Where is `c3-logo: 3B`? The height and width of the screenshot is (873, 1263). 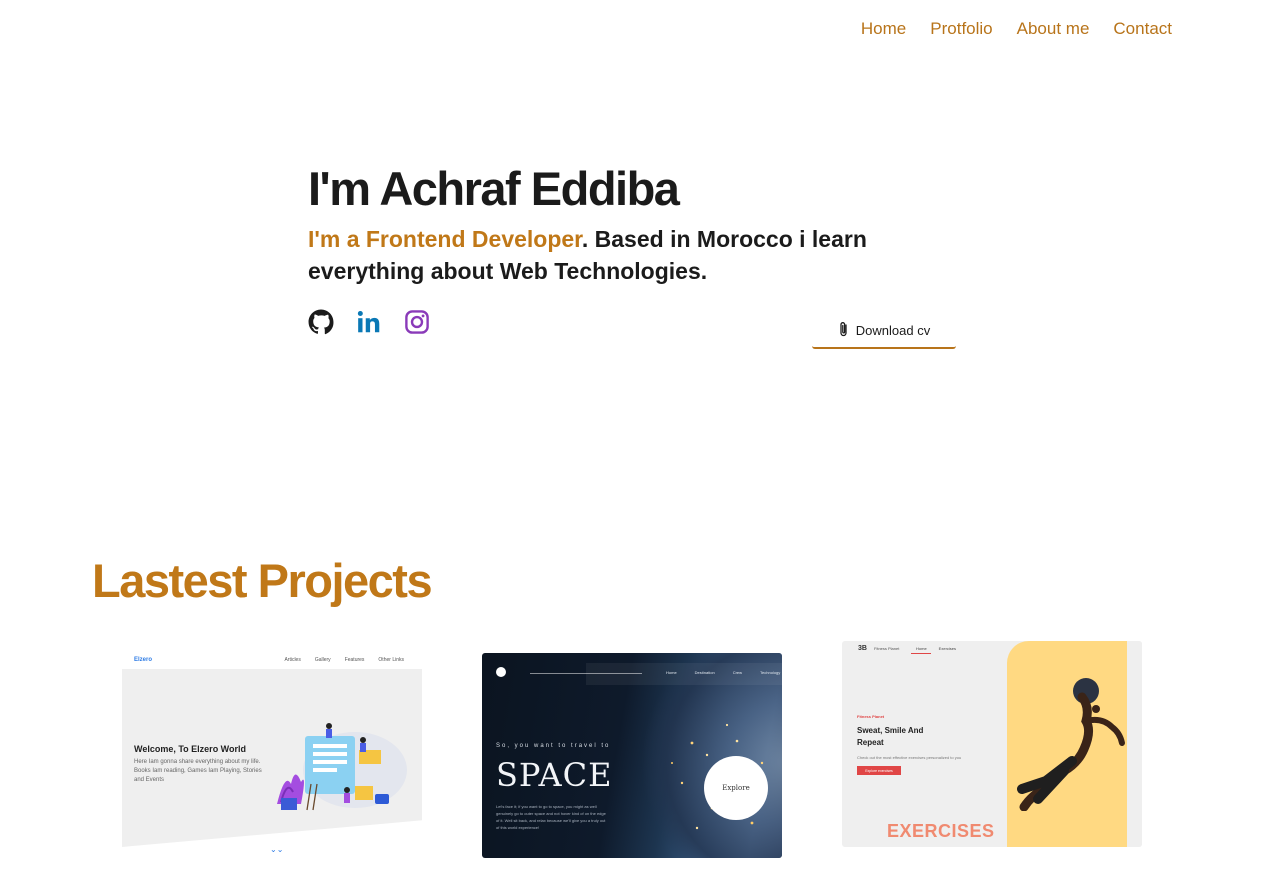
c3-logo: 3B is located at coordinates (862, 648).